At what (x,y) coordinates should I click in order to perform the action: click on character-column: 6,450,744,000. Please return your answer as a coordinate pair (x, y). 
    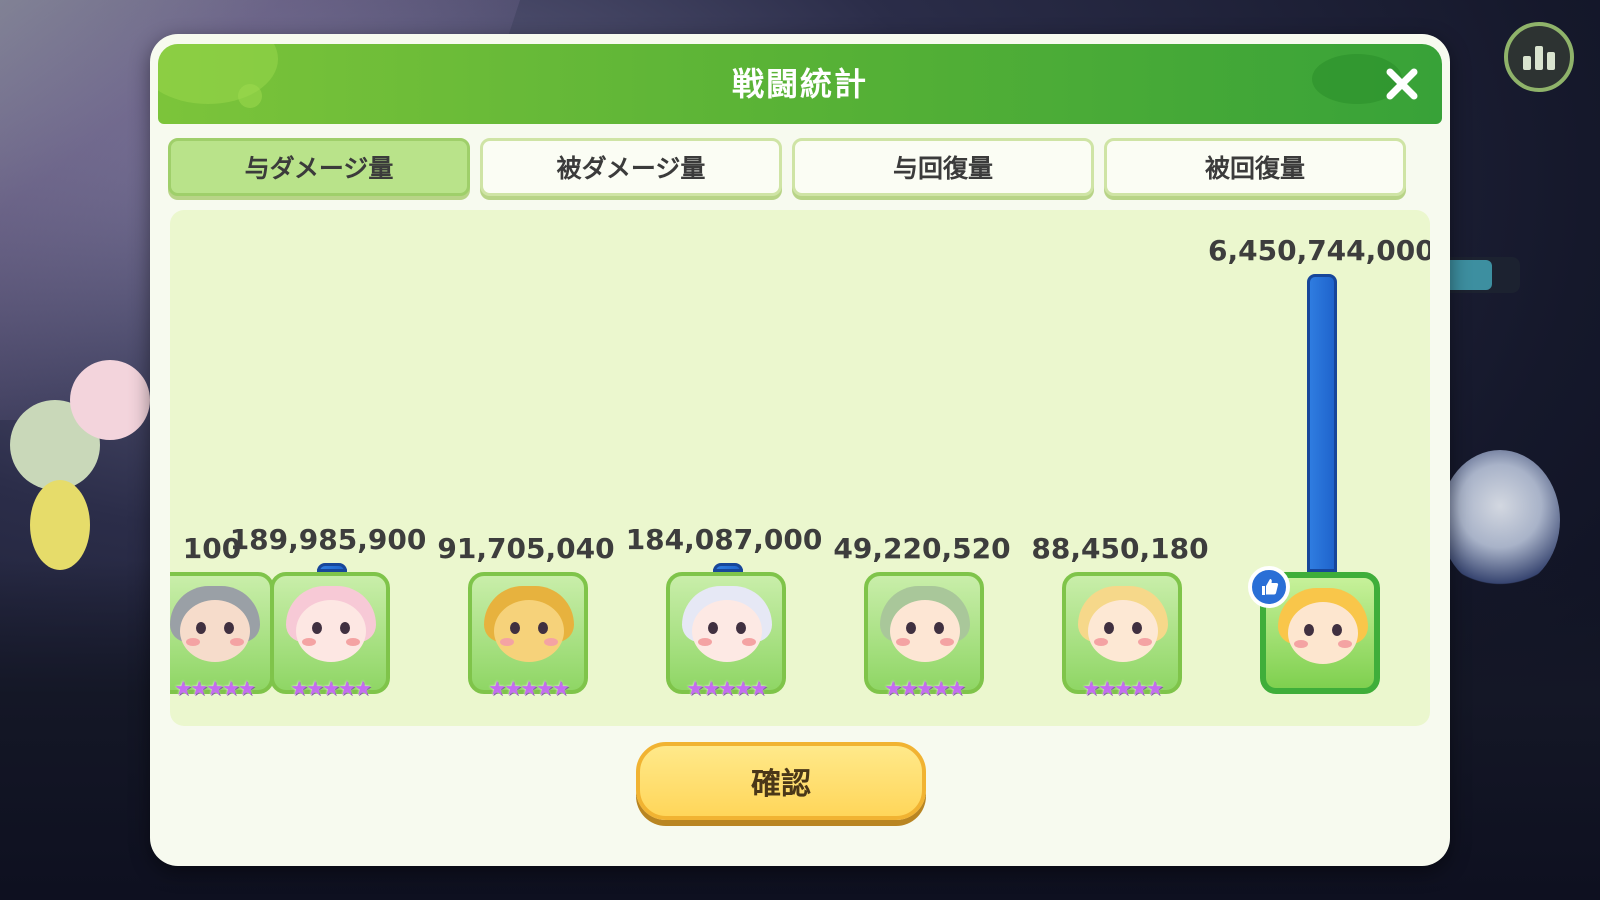
    Looking at the image, I should click on (1319, 468).